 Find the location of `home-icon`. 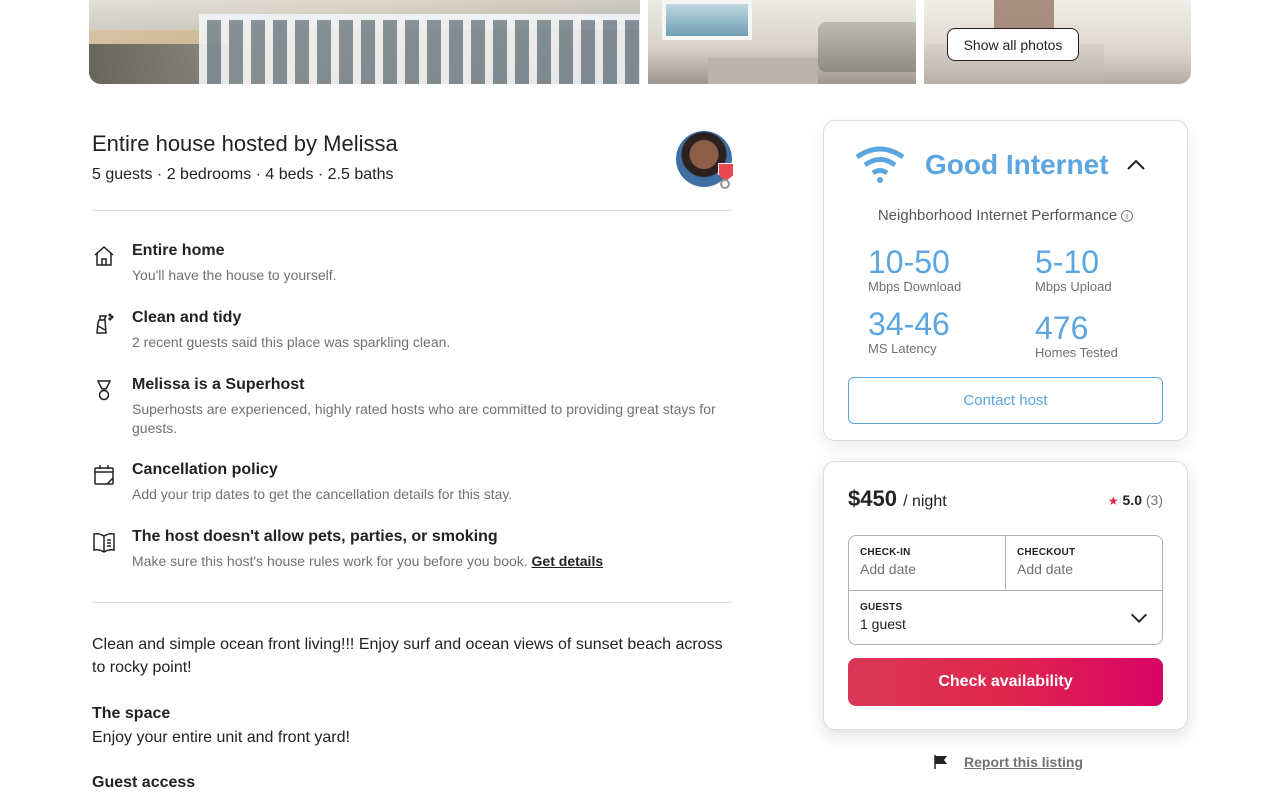

home-icon is located at coordinates (104, 255).